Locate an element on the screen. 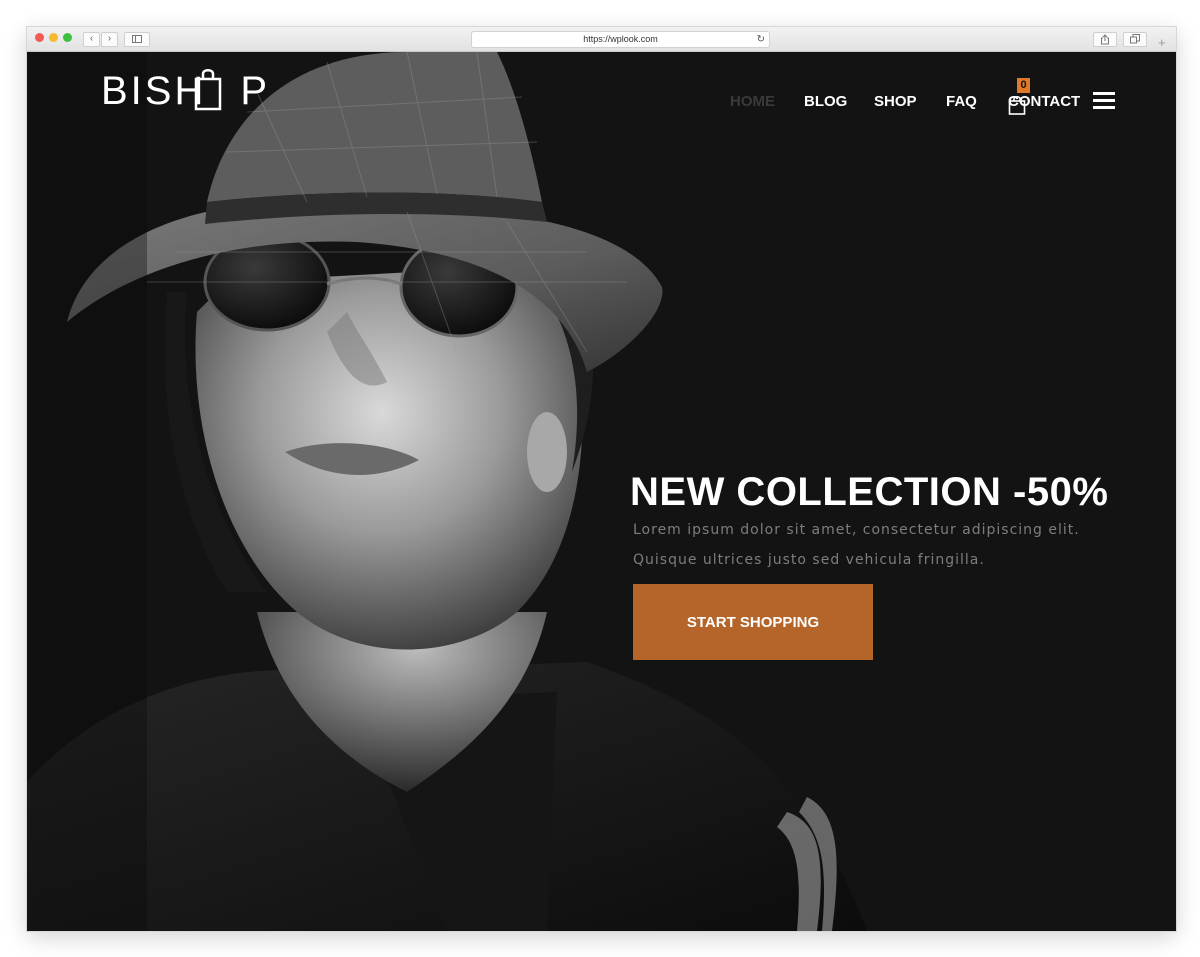 The height and width of the screenshot is (957, 1200). nav-shop-link: SHOP is located at coordinates (895, 101).